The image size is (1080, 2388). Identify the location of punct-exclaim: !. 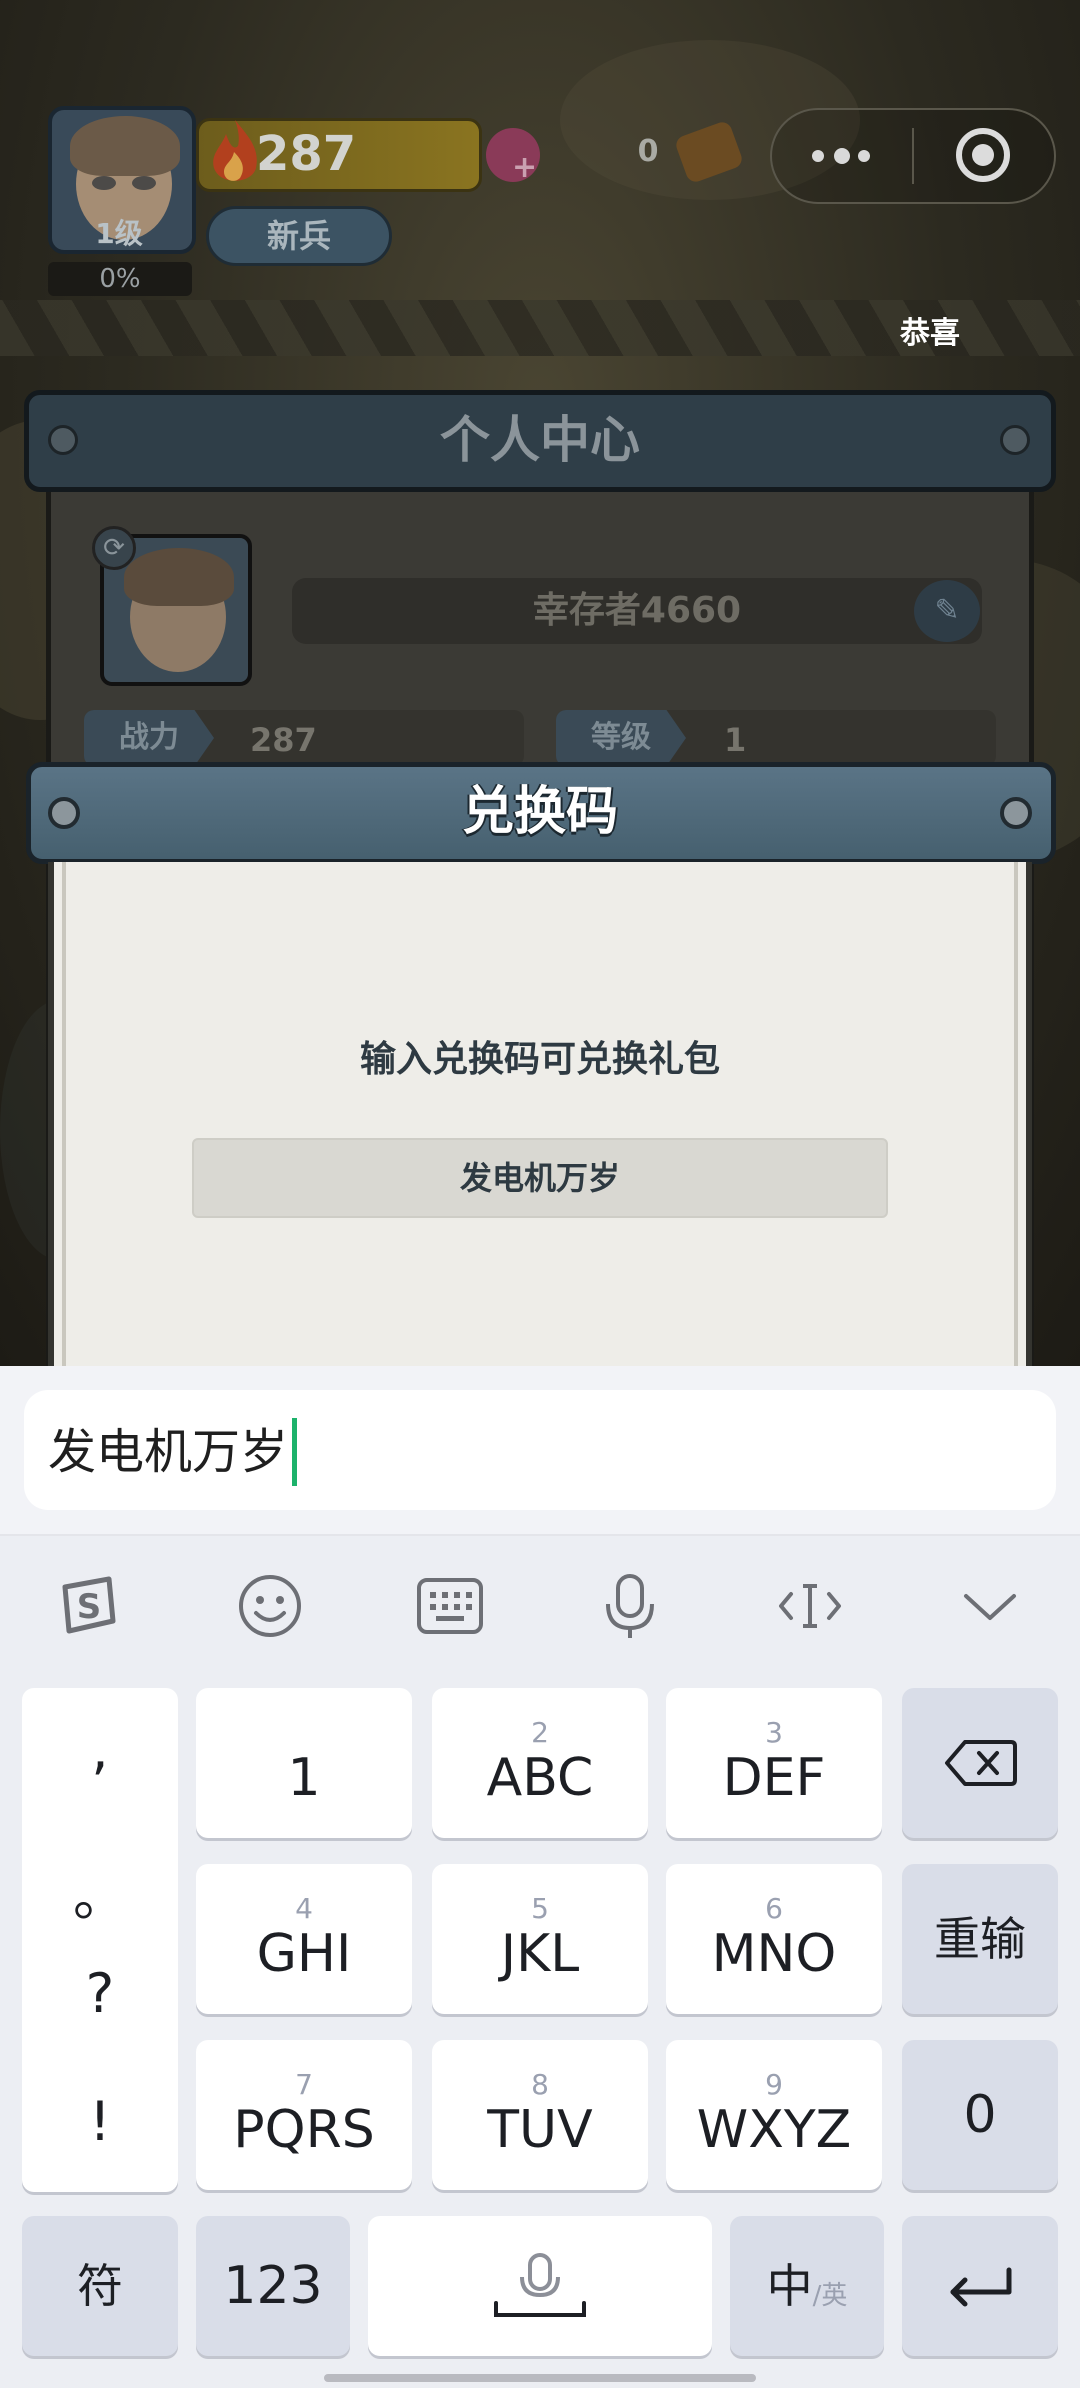
(100, 2121).